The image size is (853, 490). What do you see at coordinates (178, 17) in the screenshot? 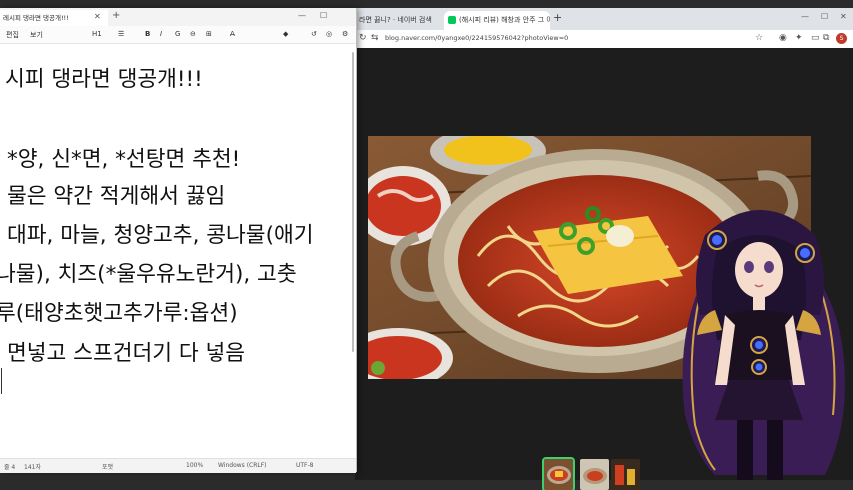
I see `notepad-title-bar: 레시피 댕라면 댕공개!!! ✕ + — ☐` at bounding box center [178, 17].